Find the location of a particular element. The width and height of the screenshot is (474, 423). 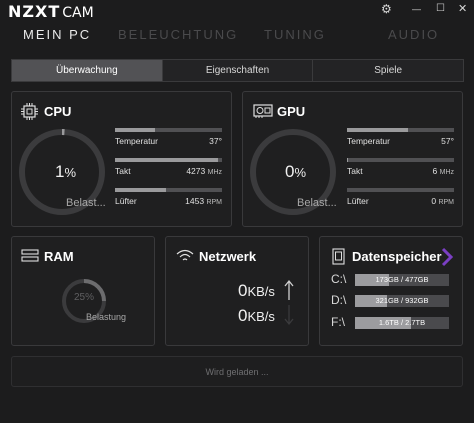

gpu-load-value: 0% is located at coordinates (296, 171).